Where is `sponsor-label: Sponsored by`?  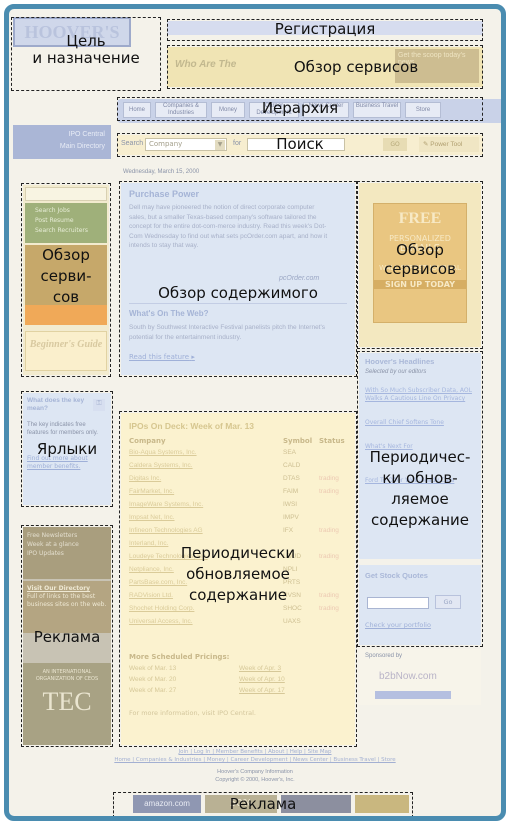 sponsor-label: Sponsored by is located at coordinates (384, 656).